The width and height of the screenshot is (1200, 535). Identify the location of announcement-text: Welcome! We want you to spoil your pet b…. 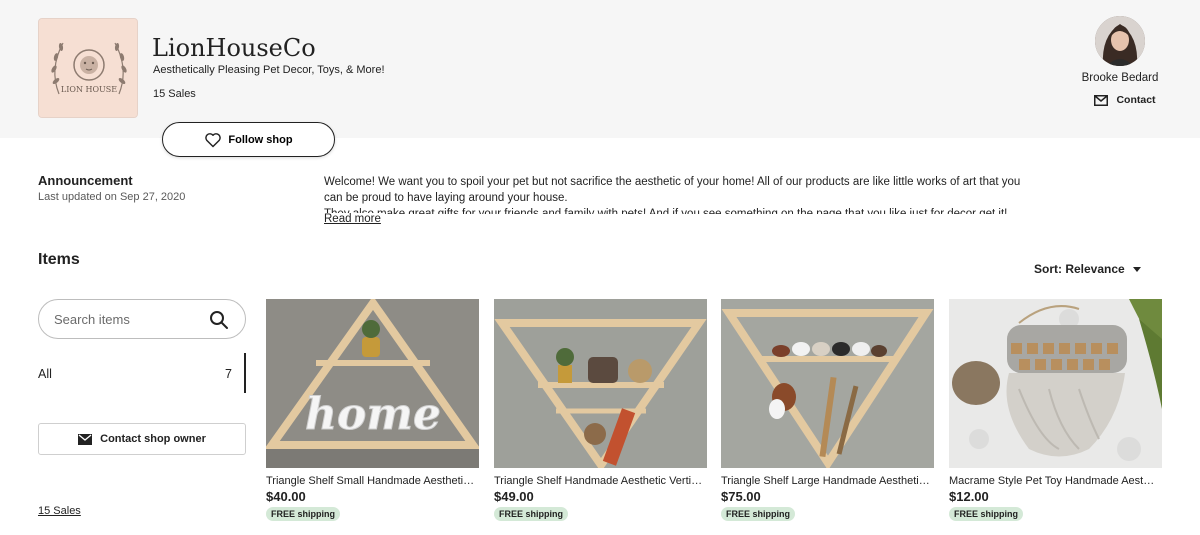
(684, 194).